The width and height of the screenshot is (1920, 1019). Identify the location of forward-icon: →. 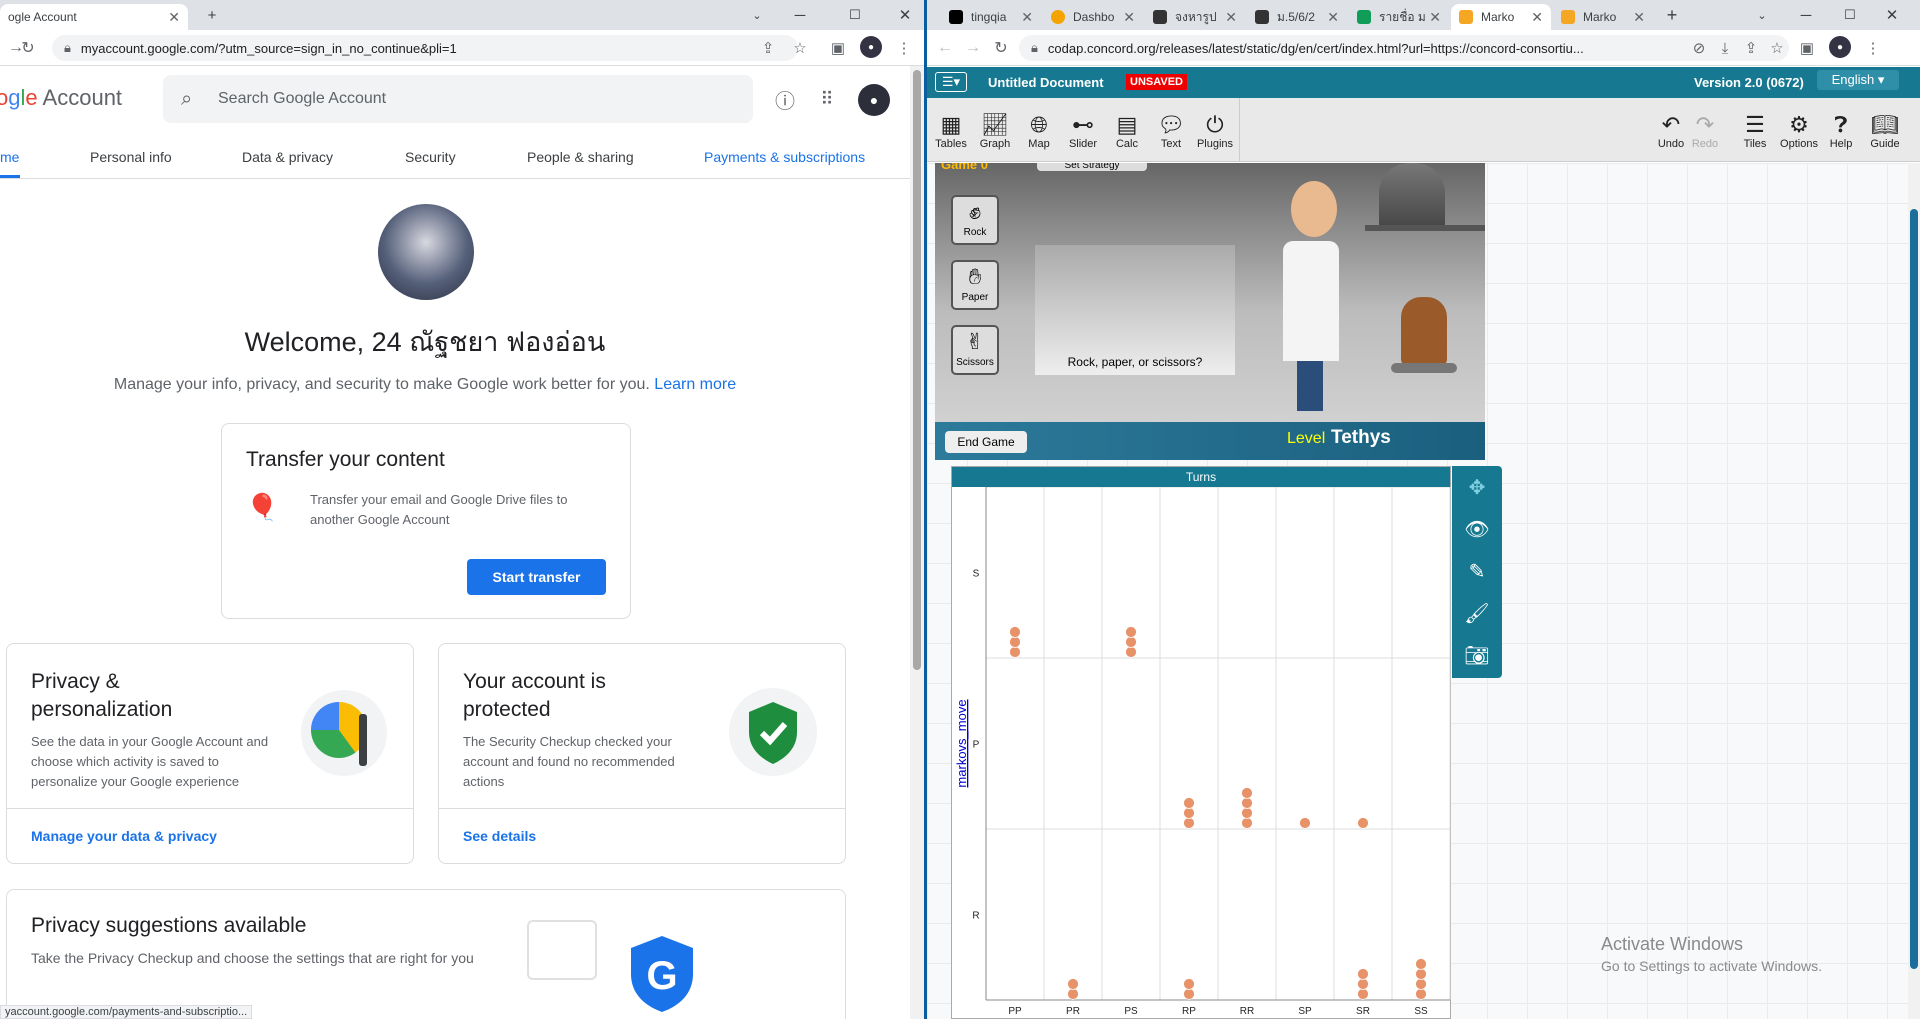
(973, 48).